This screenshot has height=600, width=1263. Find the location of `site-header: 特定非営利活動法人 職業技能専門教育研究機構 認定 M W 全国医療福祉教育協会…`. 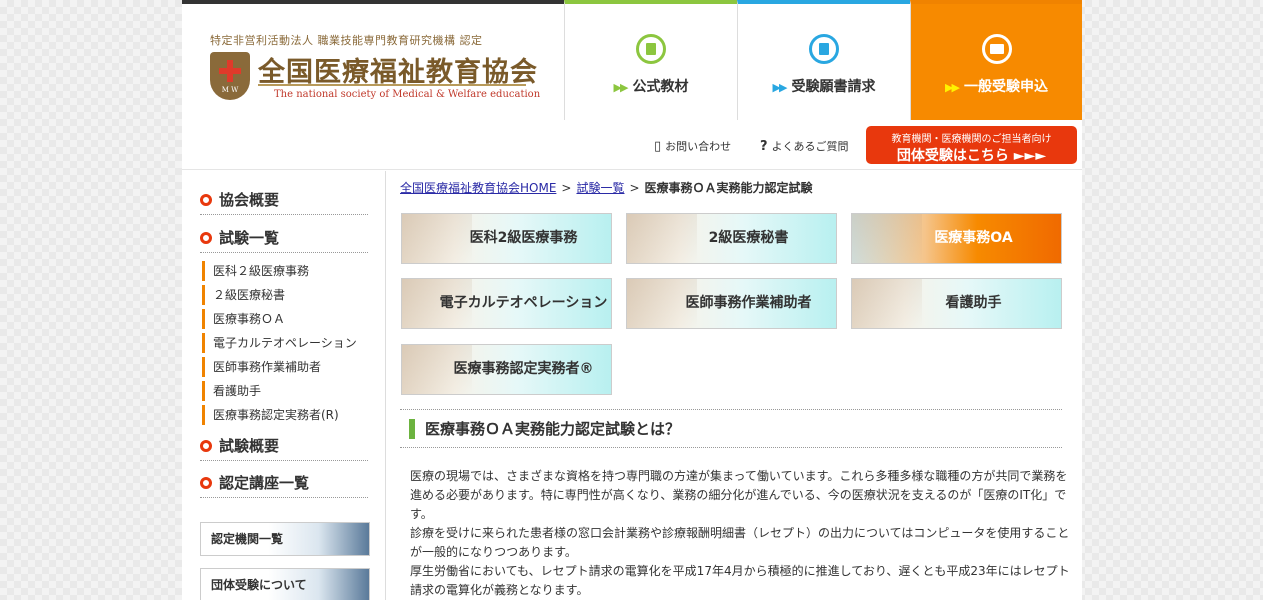

site-header: 特定非営利活動法人 職業技能専門教育研究機構 認定 M W 全国医療福祉教育協会… is located at coordinates (632, 60).